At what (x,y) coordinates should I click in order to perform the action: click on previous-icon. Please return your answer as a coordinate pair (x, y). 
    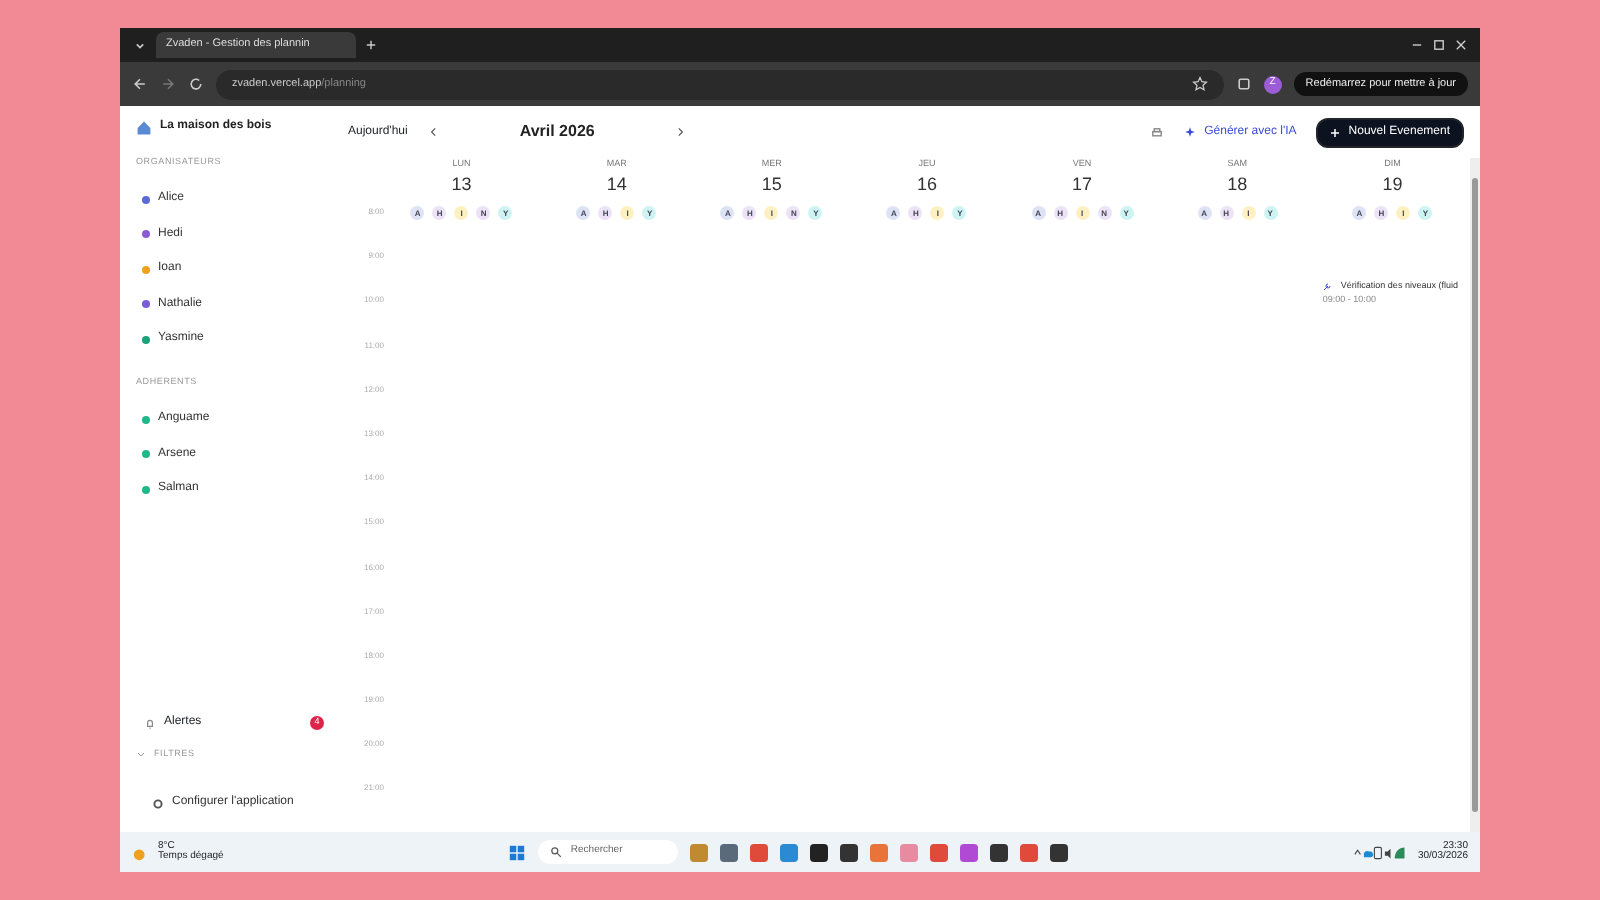
    Looking at the image, I should click on (433, 132).